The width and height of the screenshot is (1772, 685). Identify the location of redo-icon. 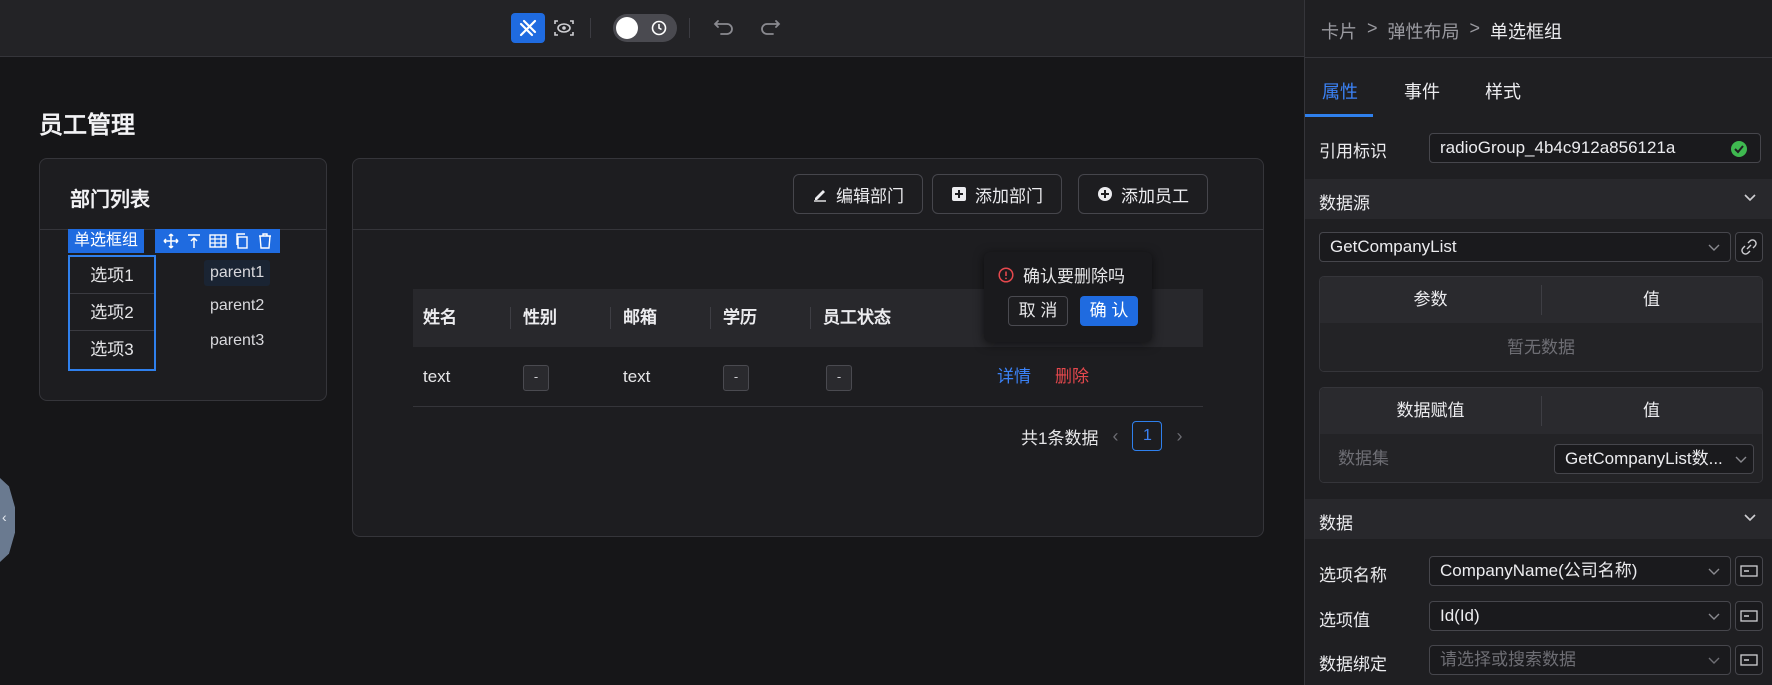
(770, 26).